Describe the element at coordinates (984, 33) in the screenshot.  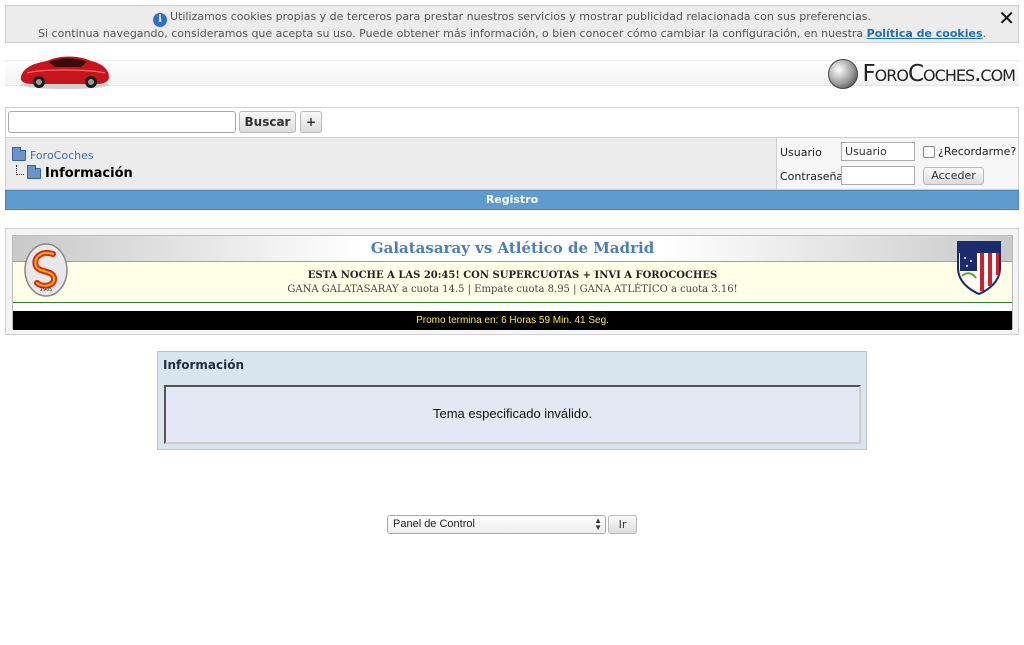
I see `cookie-period: .` at that location.